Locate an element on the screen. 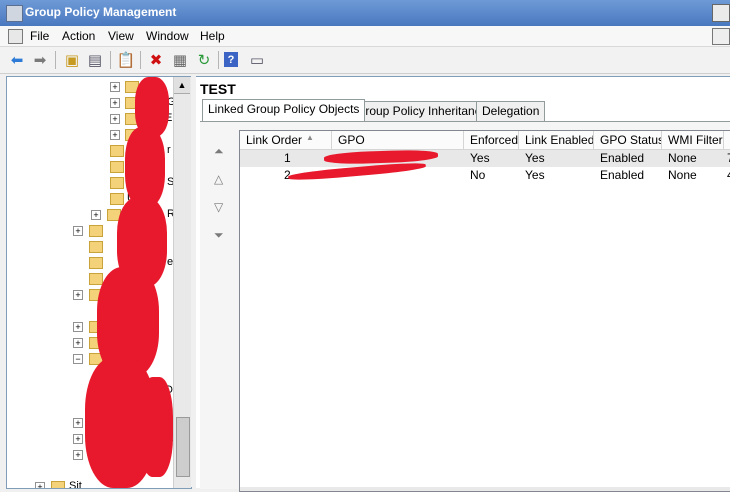 Image resolution: width=730 pixels, height=492 pixels. tree-label: Sit is located at coordinates (75, 484).